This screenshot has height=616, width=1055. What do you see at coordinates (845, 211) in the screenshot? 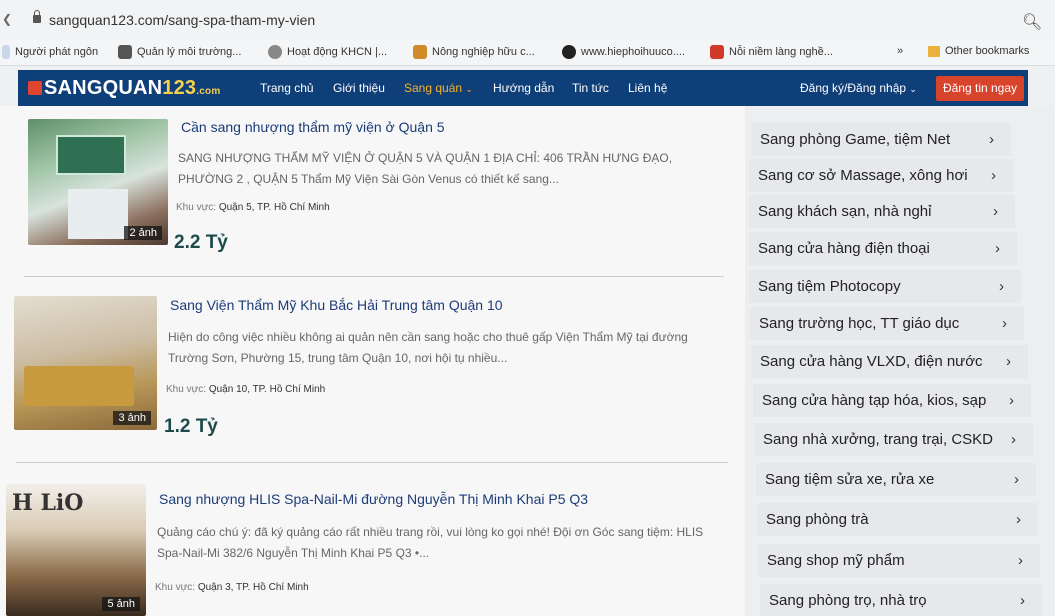
I see `category-label: Sang khách sạn, nhà nghỉ` at bounding box center [845, 211].